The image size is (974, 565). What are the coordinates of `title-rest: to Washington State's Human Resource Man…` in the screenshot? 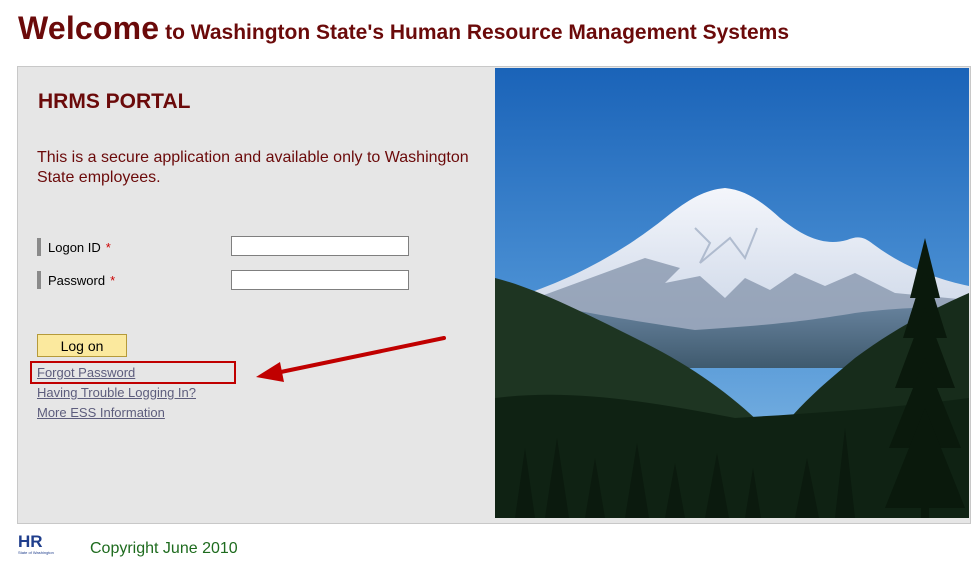 It's located at (474, 32).